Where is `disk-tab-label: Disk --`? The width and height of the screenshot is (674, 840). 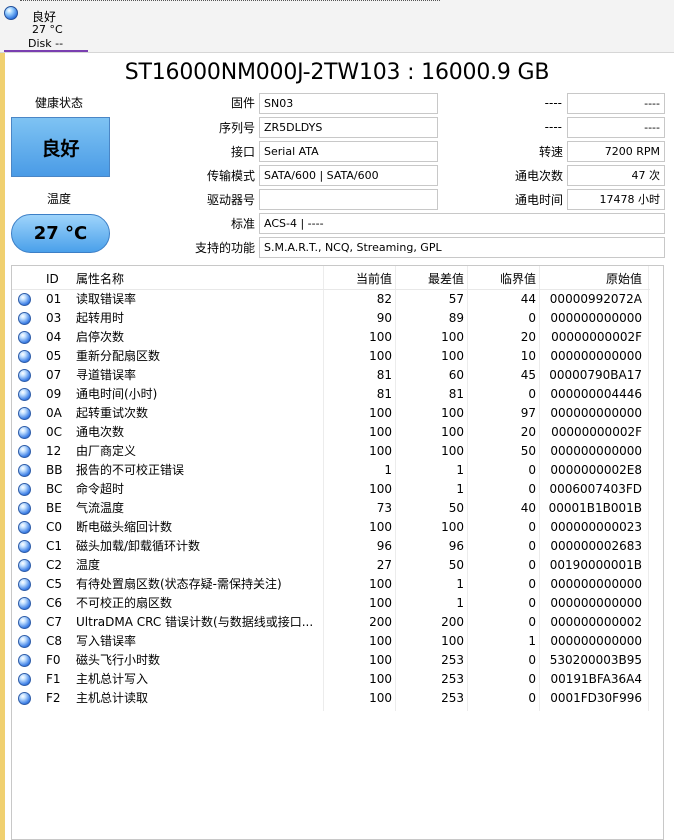
disk-tab-label: Disk -- is located at coordinates (46, 43).